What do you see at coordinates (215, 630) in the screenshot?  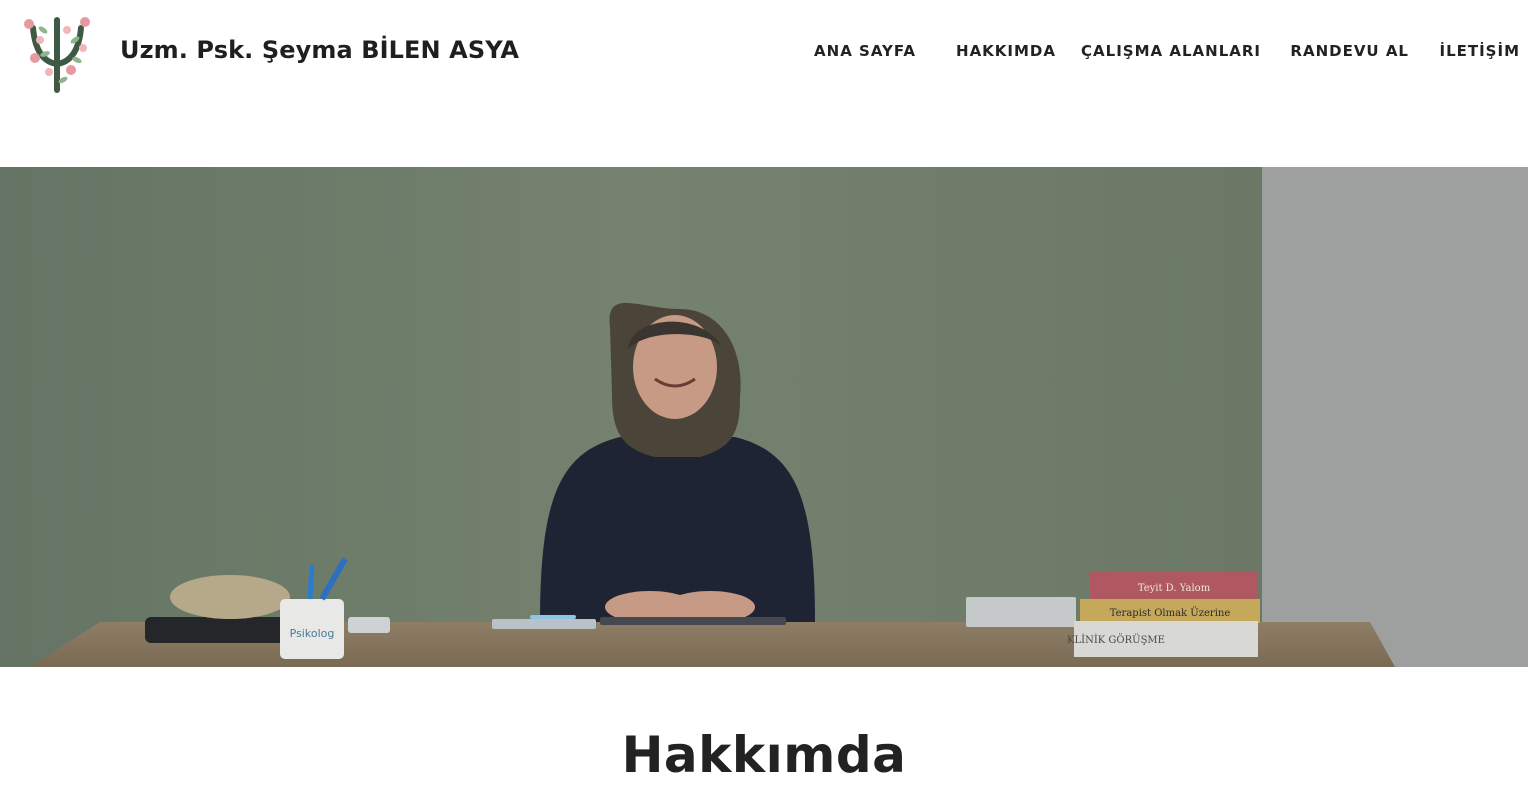 I see `laptop-bag` at bounding box center [215, 630].